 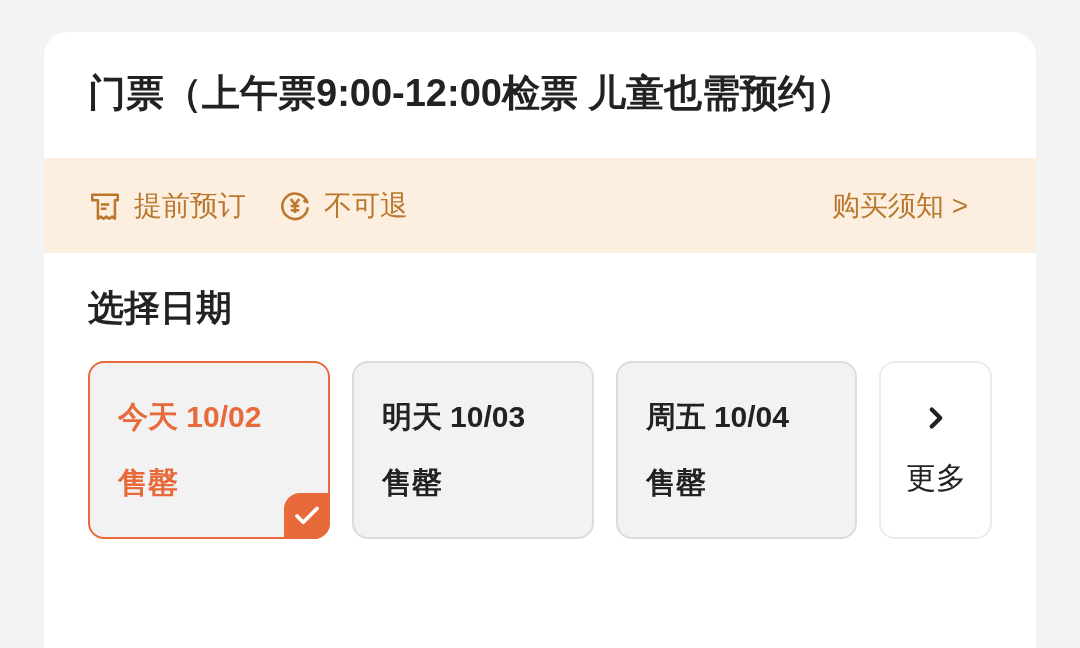 What do you see at coordinates (472, 450) in the screenshot?
I see `date-option: 明天 10/03 售罄` at bounding box center [472, 450].